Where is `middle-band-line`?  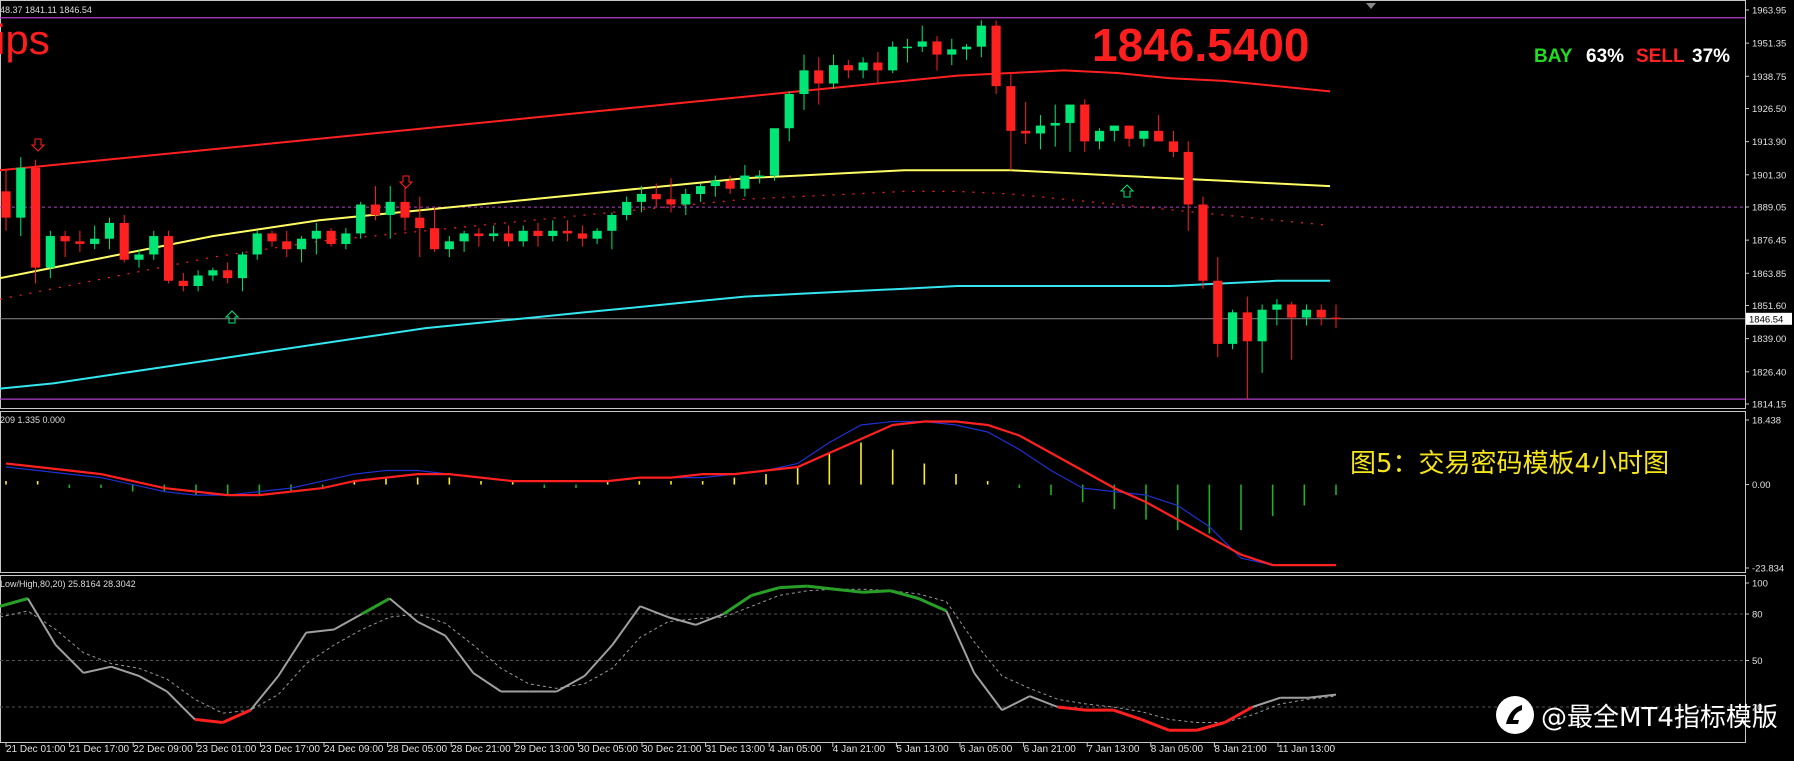
middle-band-line is located at coordinates (665, 224).